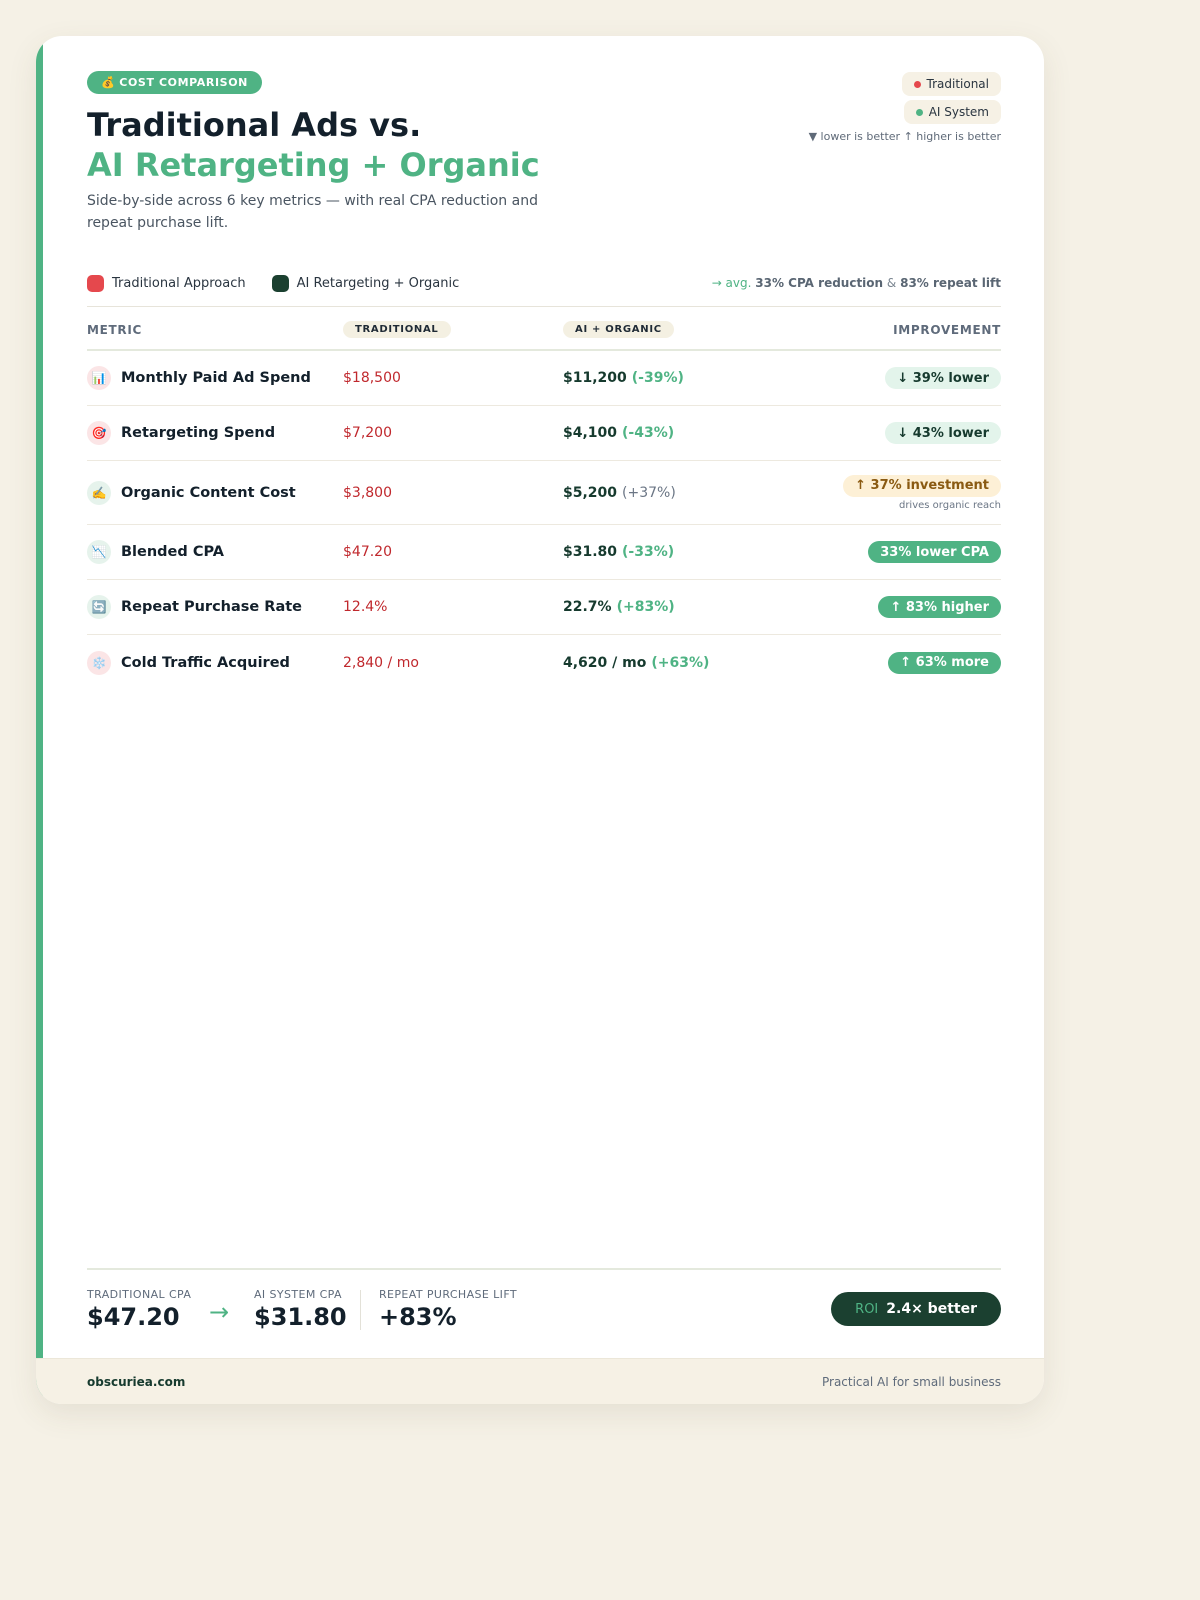 Image resolution: width=1200 pixels, height=1600 pixels. Describe the element at coordinates (208, 492) in the screenshot. I see `metric-name: Organic Content Cost` at that location.